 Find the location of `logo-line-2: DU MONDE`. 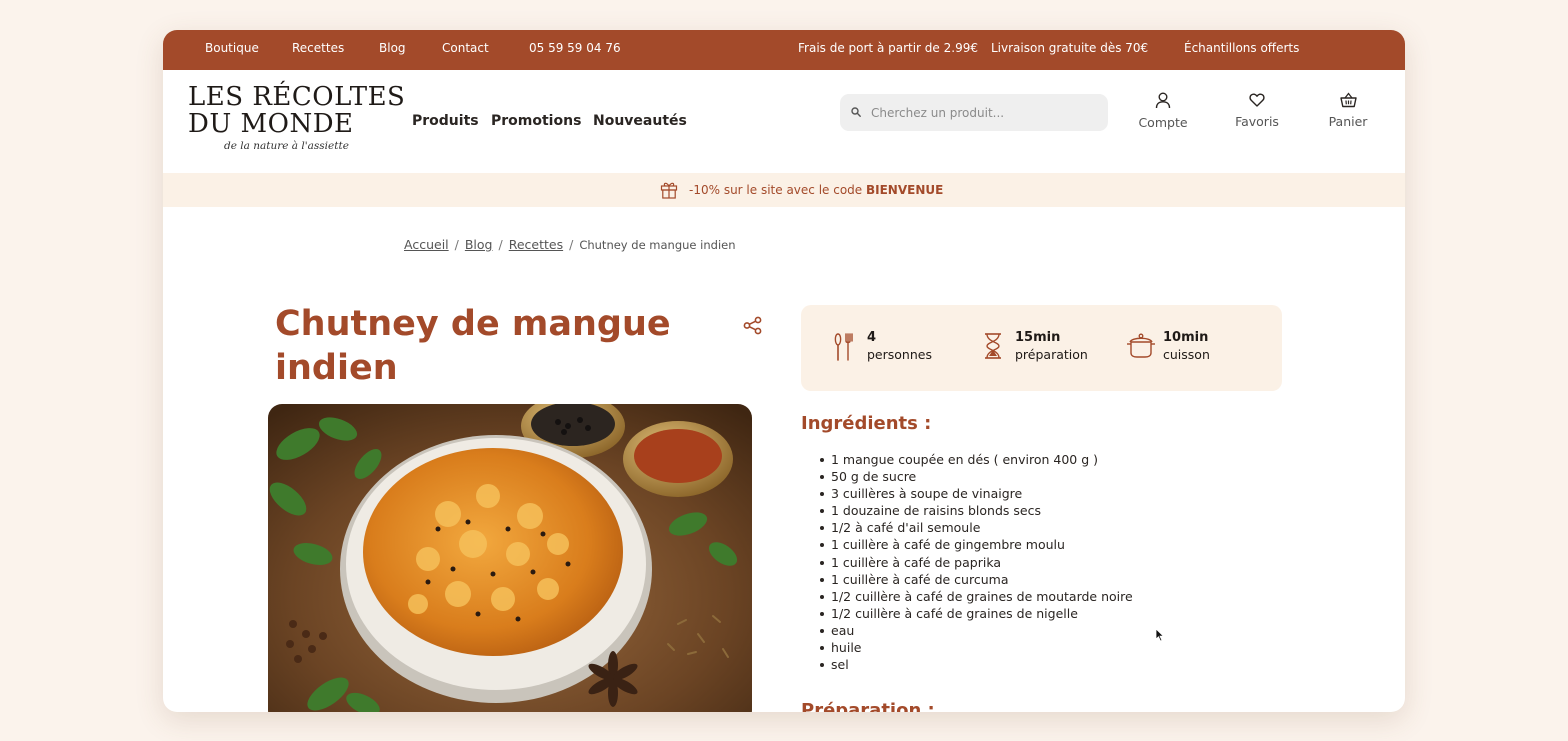

logo-line-2: DU MONDE is located at coordinates (271, 124).